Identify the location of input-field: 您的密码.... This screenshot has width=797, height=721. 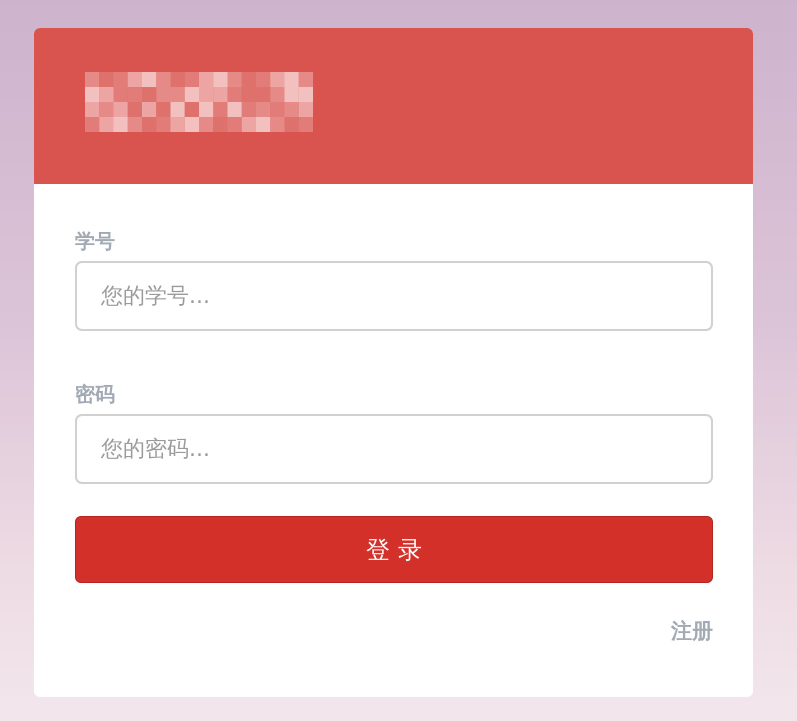
(394, 449).